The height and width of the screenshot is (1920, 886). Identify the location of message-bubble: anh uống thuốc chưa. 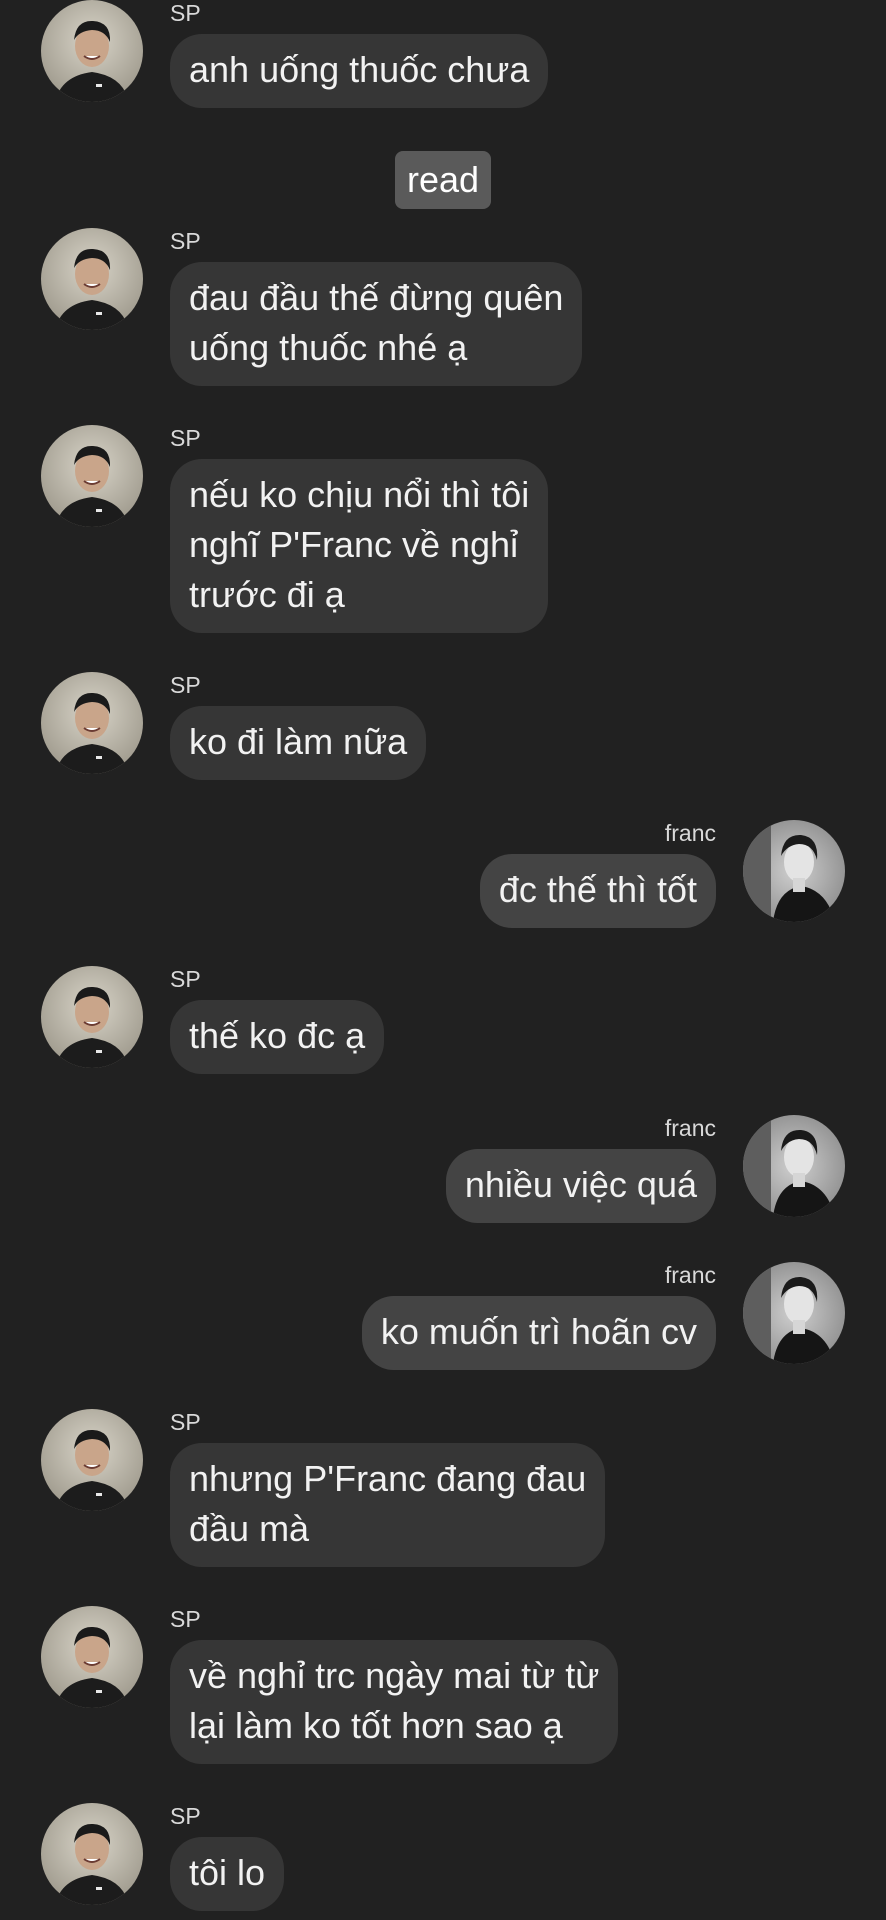
(359, 71).